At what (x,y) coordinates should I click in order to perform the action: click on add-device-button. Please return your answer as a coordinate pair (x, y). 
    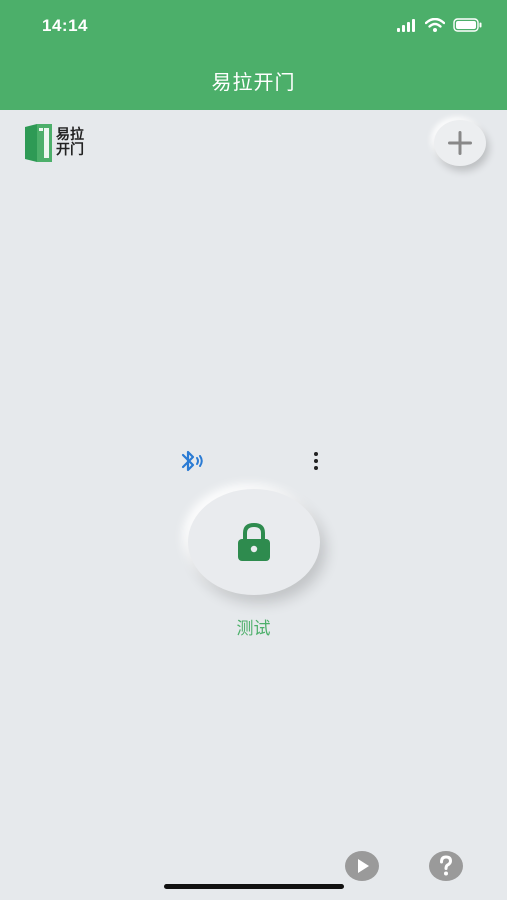
    Looking at the image, I should click on (460, 143).